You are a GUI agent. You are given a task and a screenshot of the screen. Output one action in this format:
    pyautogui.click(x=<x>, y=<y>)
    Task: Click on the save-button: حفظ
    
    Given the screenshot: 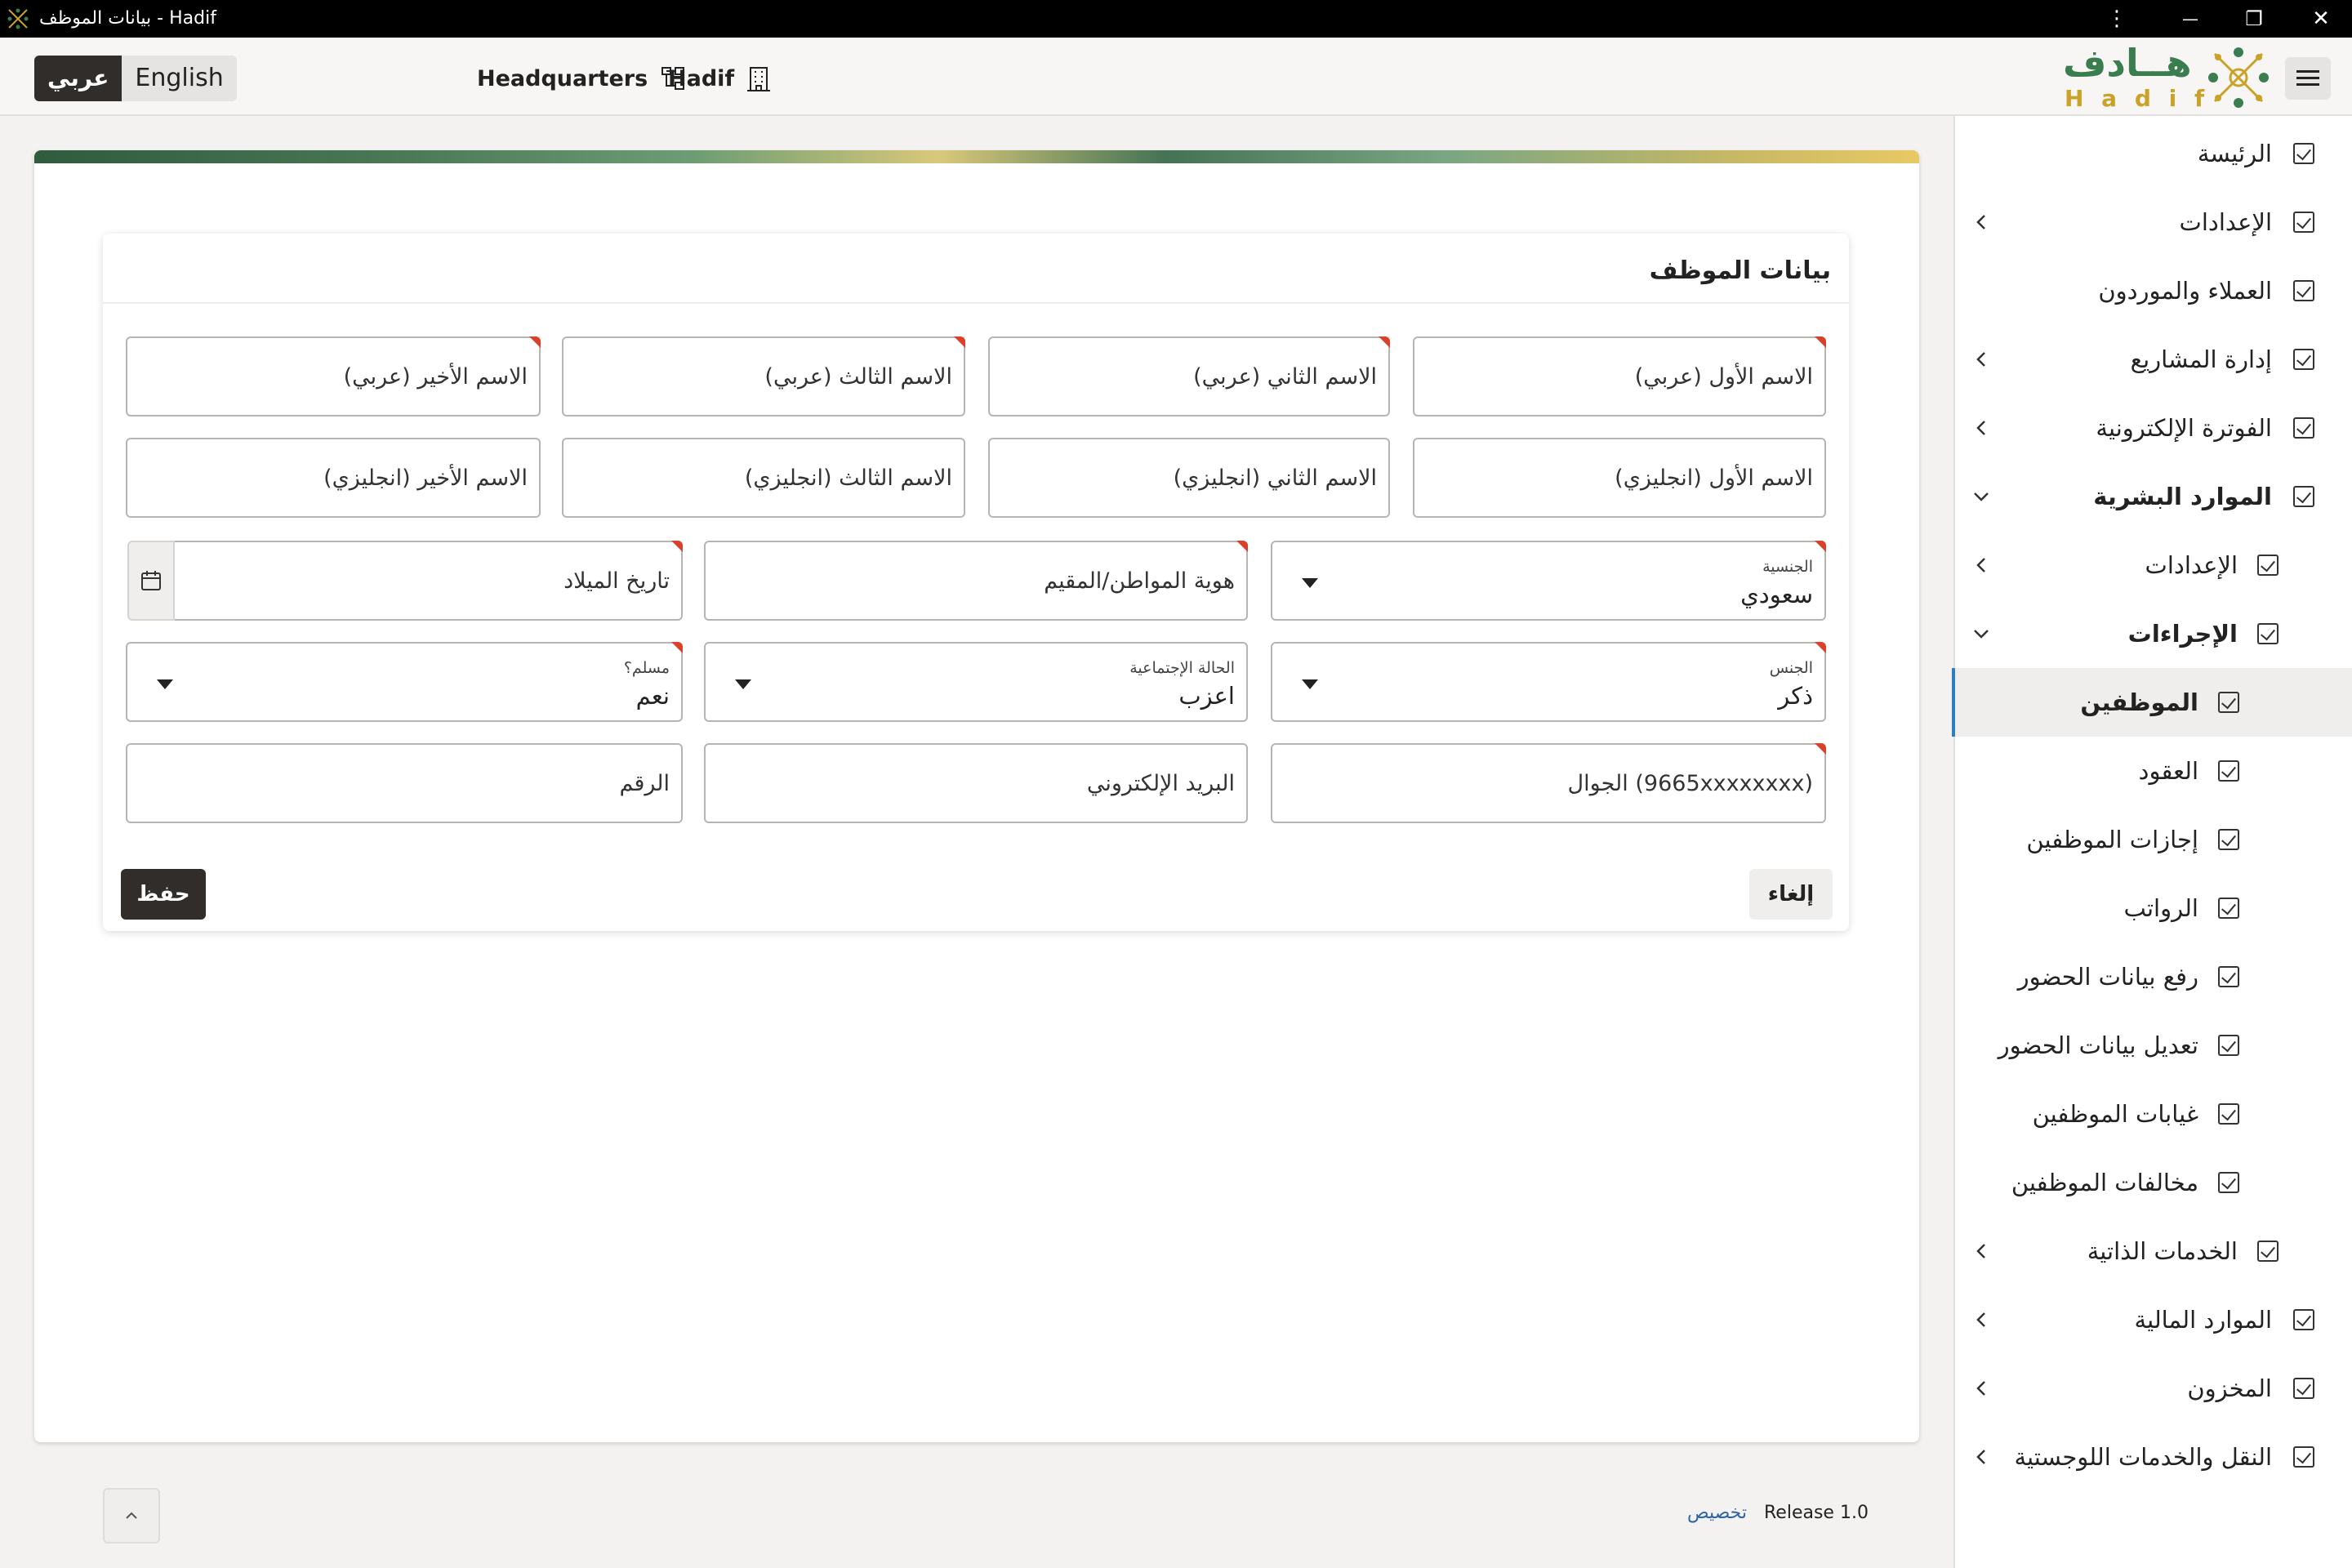 What is the action you would take?
    pyautogui.click(x=163, y=894)
    